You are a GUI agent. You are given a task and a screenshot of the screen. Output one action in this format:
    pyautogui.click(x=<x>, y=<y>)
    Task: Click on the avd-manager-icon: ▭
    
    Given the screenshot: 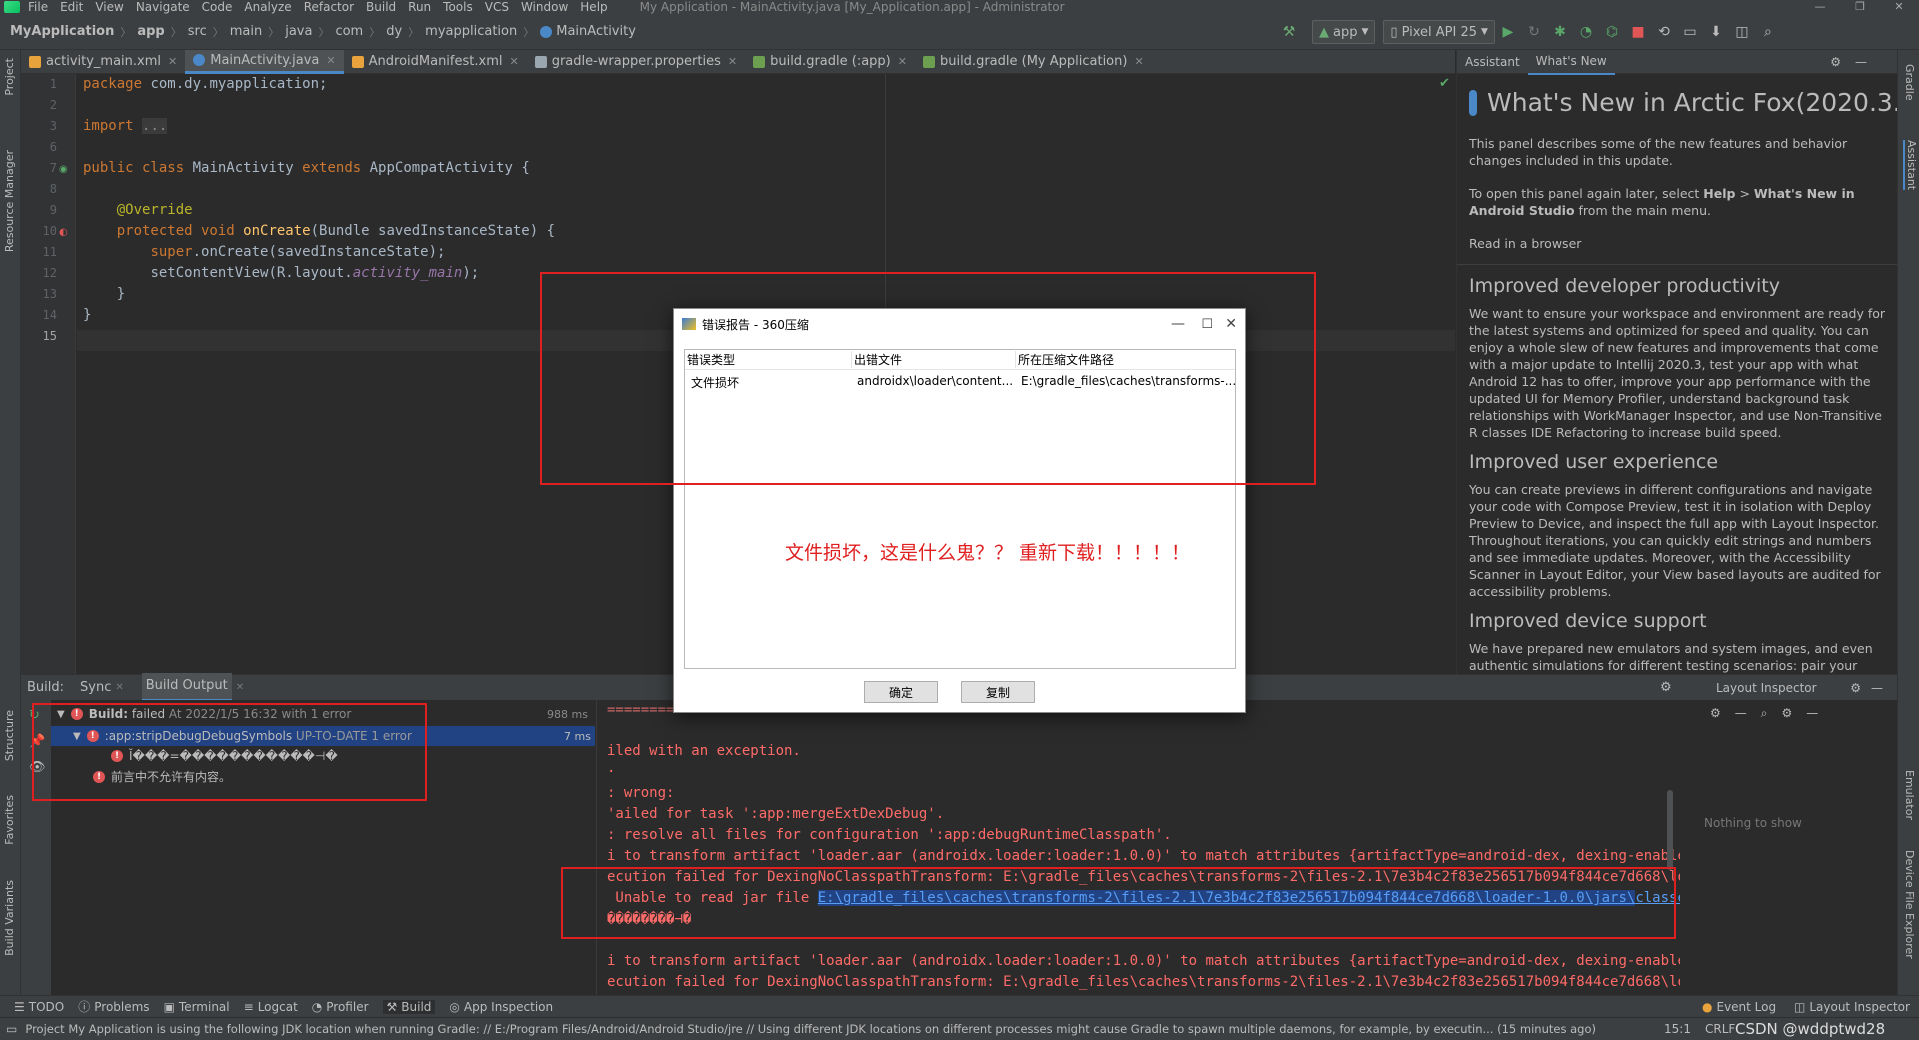 What is the action you would take?
    pyautogui.click(x=1690, y=32)
    